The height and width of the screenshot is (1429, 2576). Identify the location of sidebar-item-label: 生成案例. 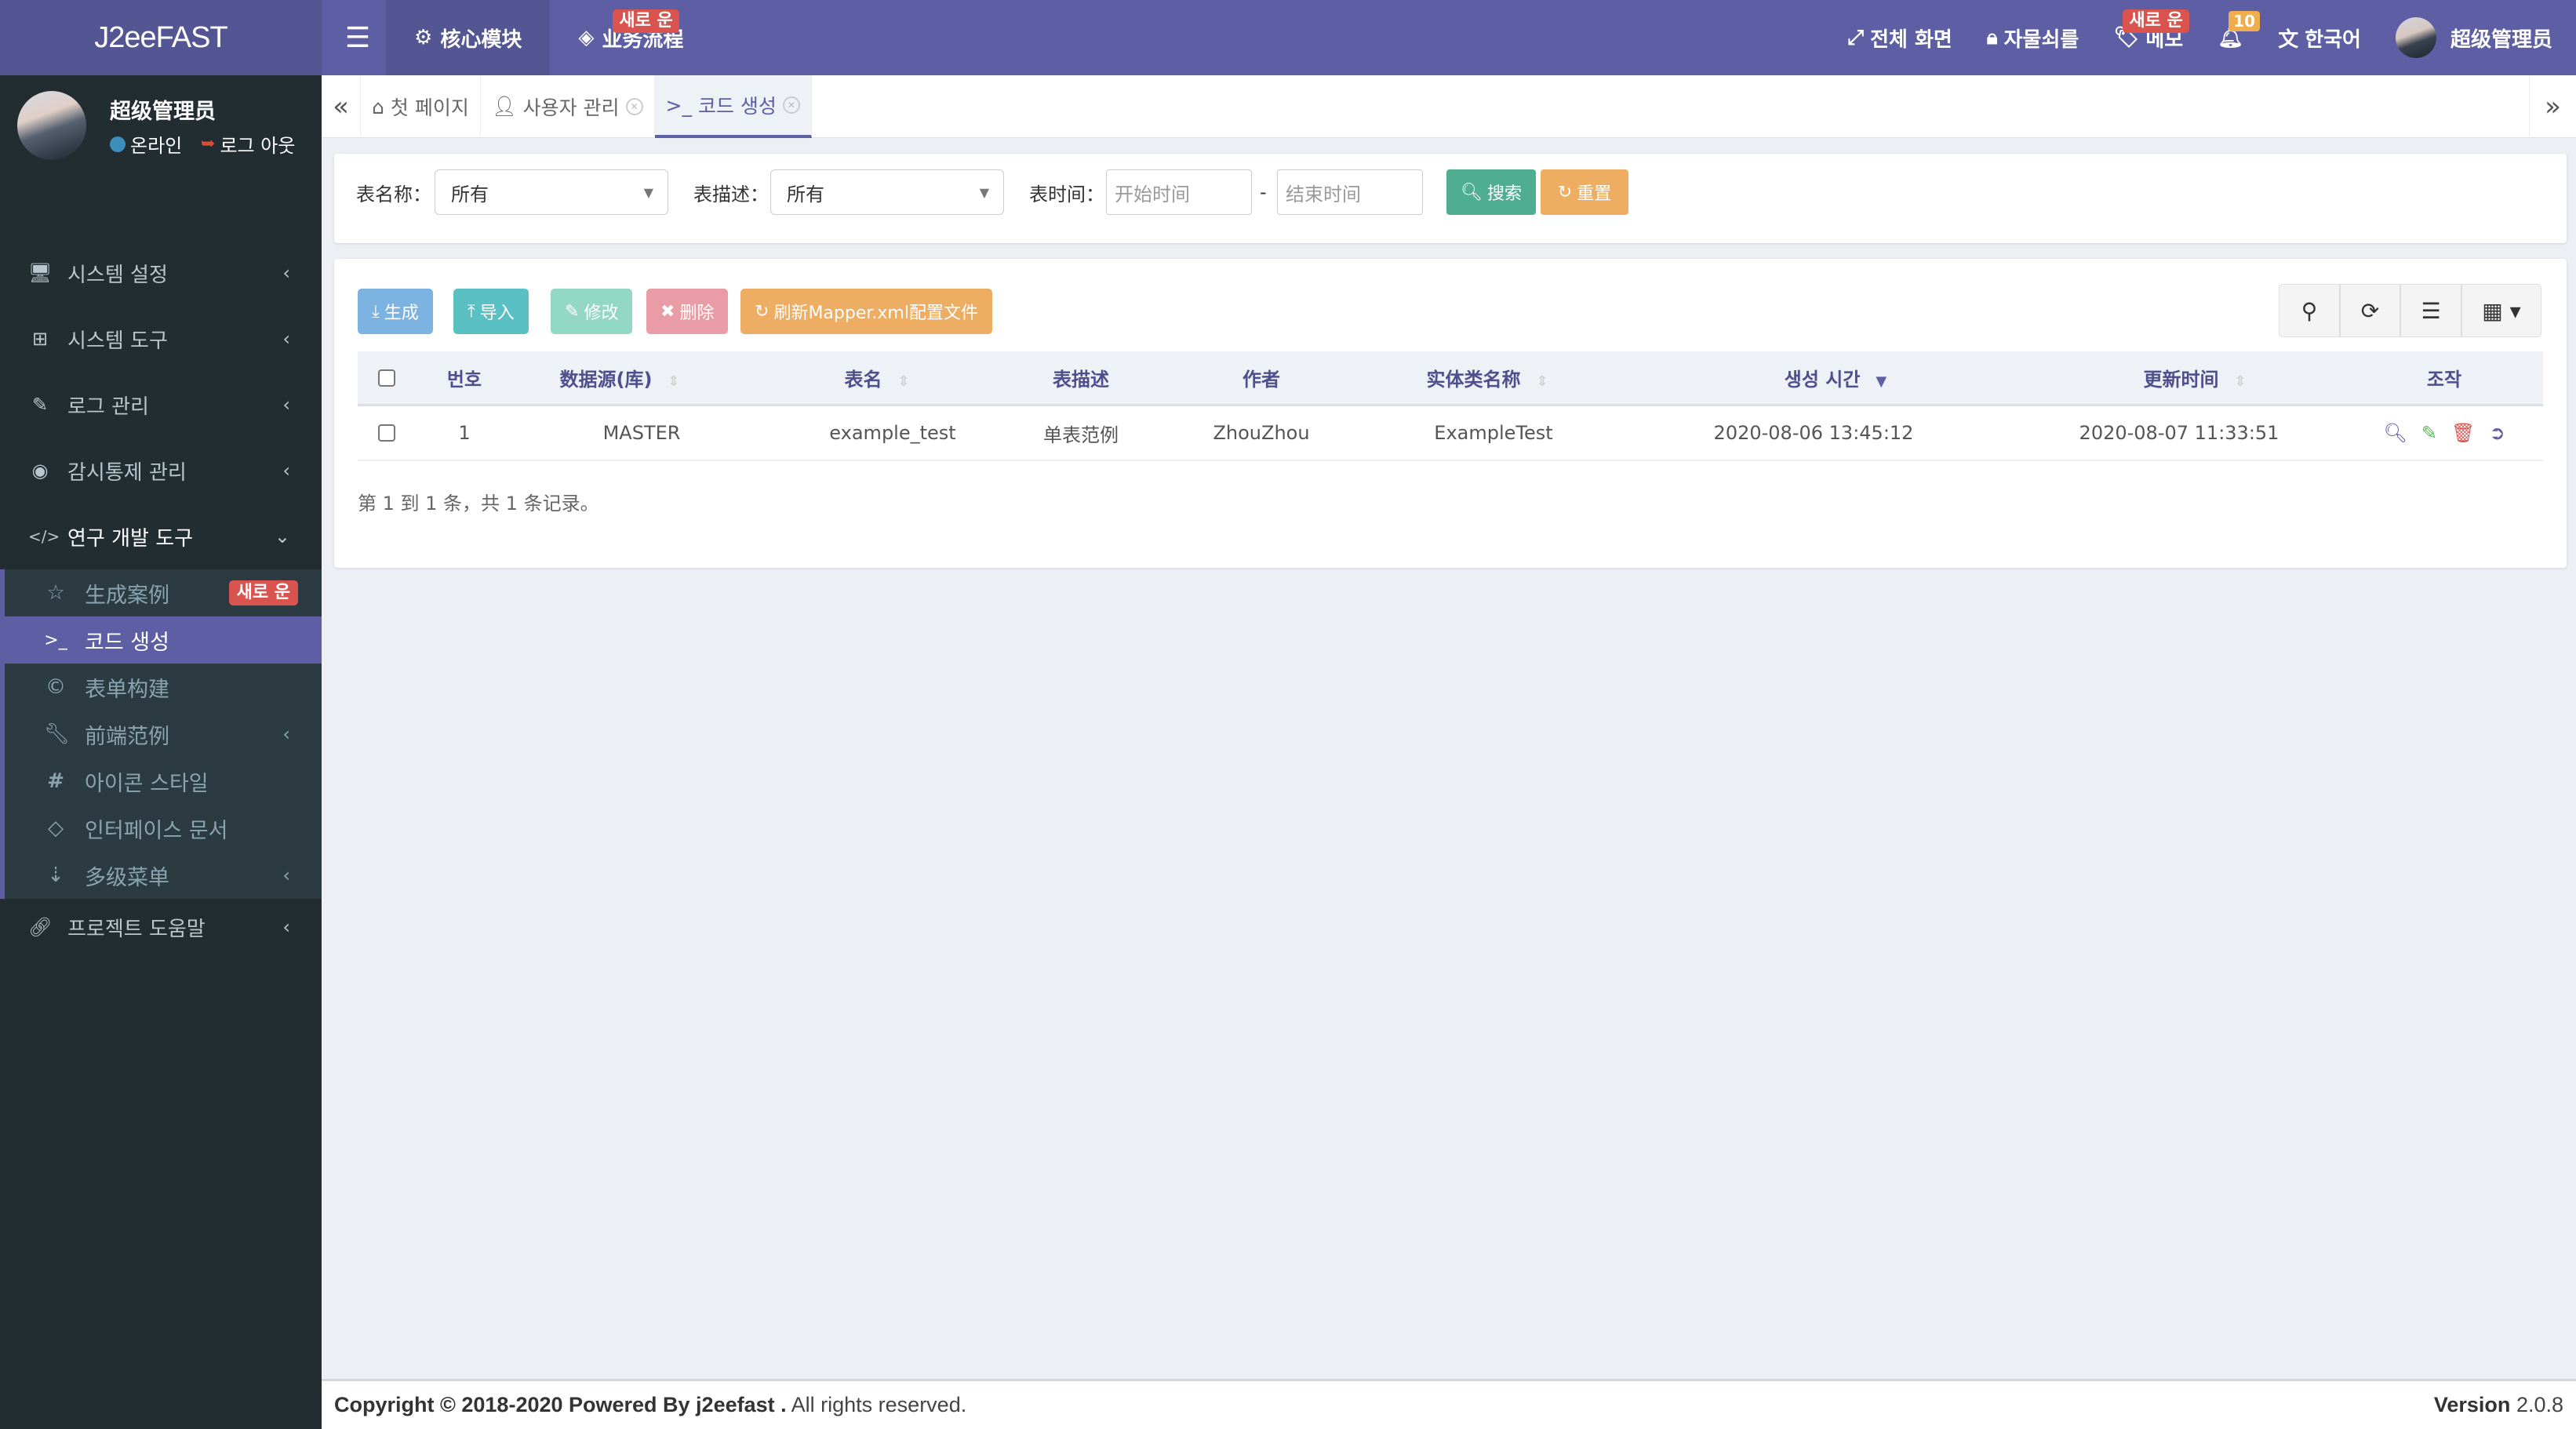
(127, 595).